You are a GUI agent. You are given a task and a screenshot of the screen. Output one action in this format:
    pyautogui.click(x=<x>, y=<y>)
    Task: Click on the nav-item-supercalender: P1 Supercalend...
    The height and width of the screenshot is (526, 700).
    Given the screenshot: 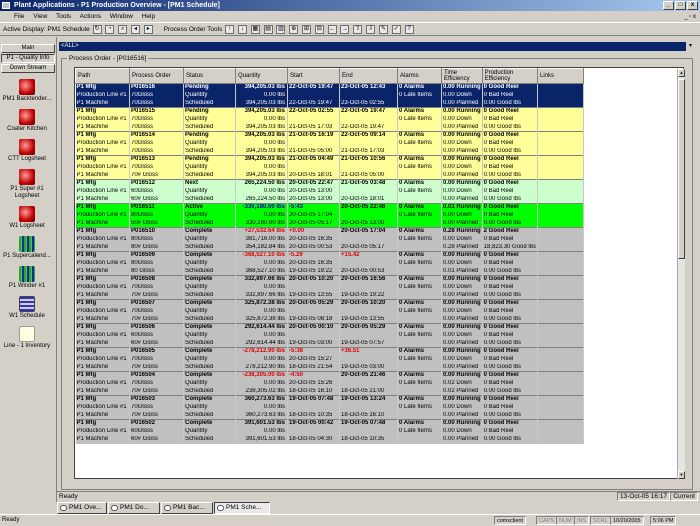 What is the action you would take?
    pyautogui.click(x=27, y=248)
    